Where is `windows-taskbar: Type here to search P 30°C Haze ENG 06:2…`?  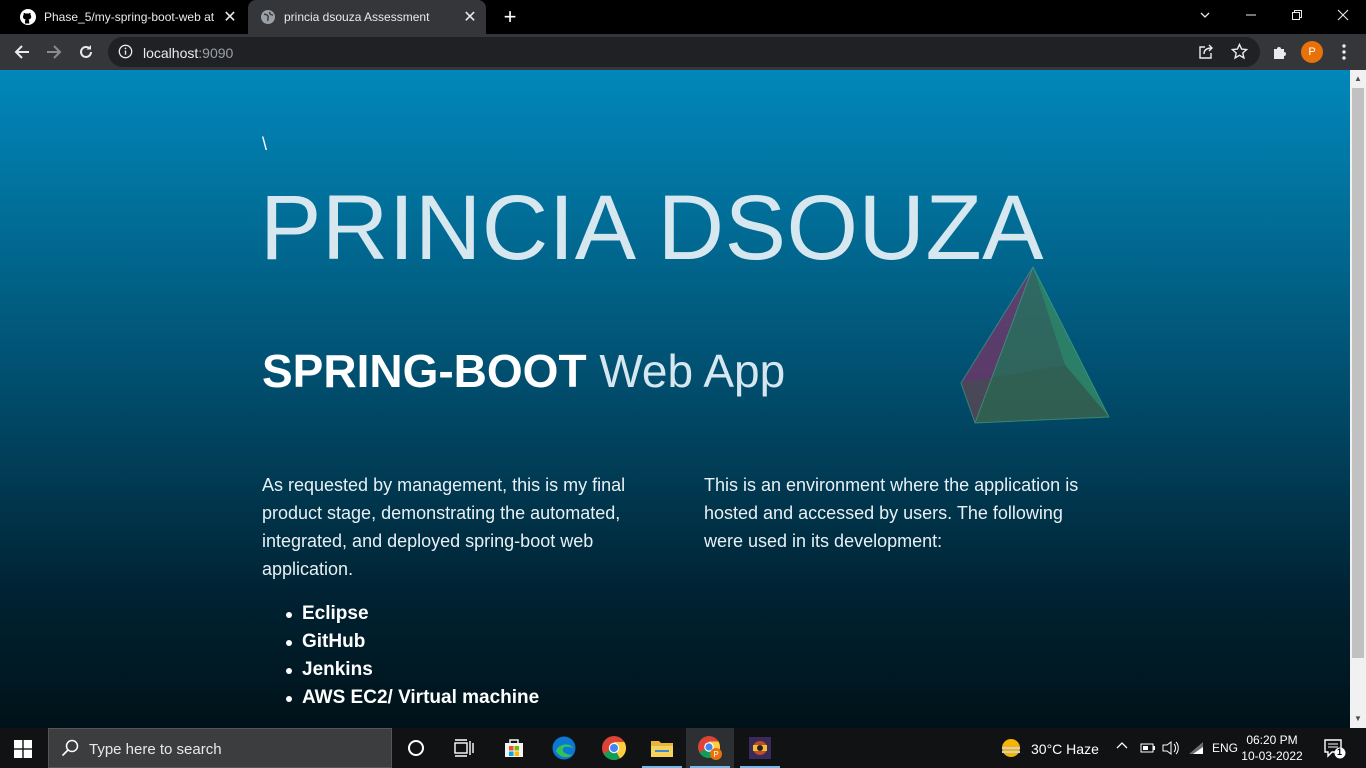
windows-taskbar: Type here to search P 30°C Haze ENG 06:2… is located at coordinates (683, 748).